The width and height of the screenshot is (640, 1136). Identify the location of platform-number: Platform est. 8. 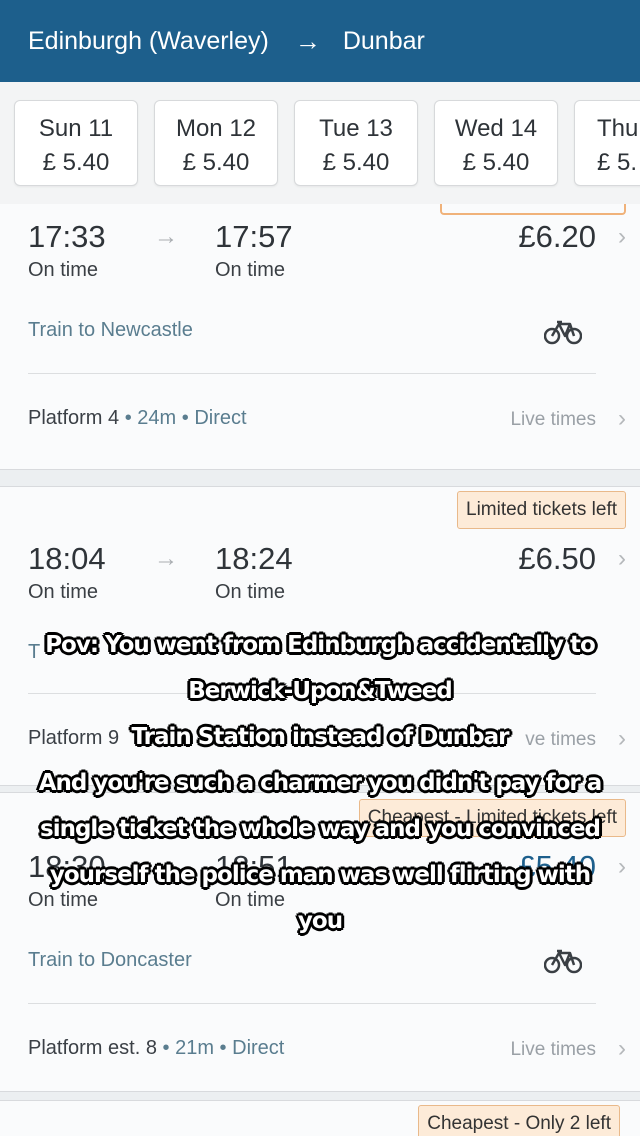
(92, 1048).